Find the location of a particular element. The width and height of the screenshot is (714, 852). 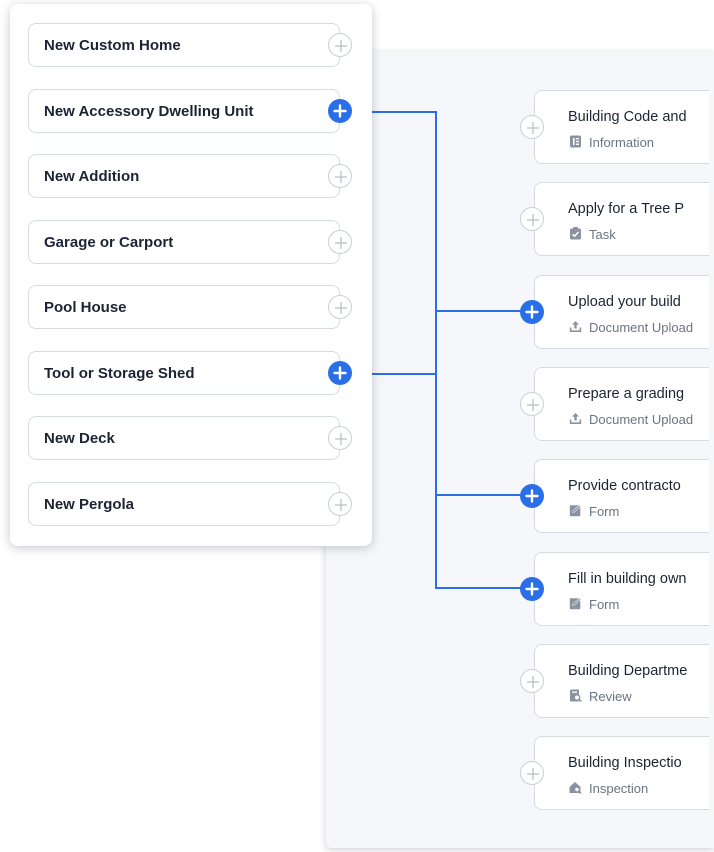

step-title: Provide contracto is located at coordinates (624, 486).